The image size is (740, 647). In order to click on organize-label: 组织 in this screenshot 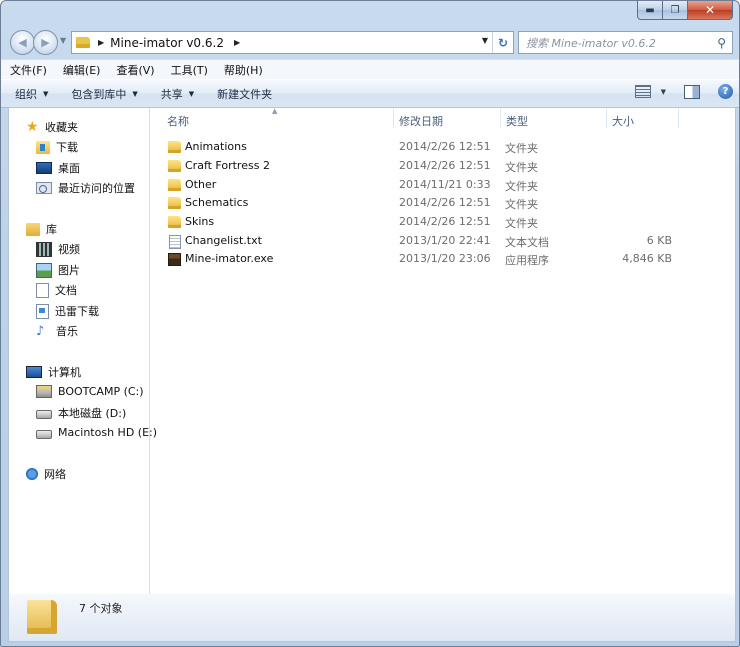, I will do `click(26, 94)`.